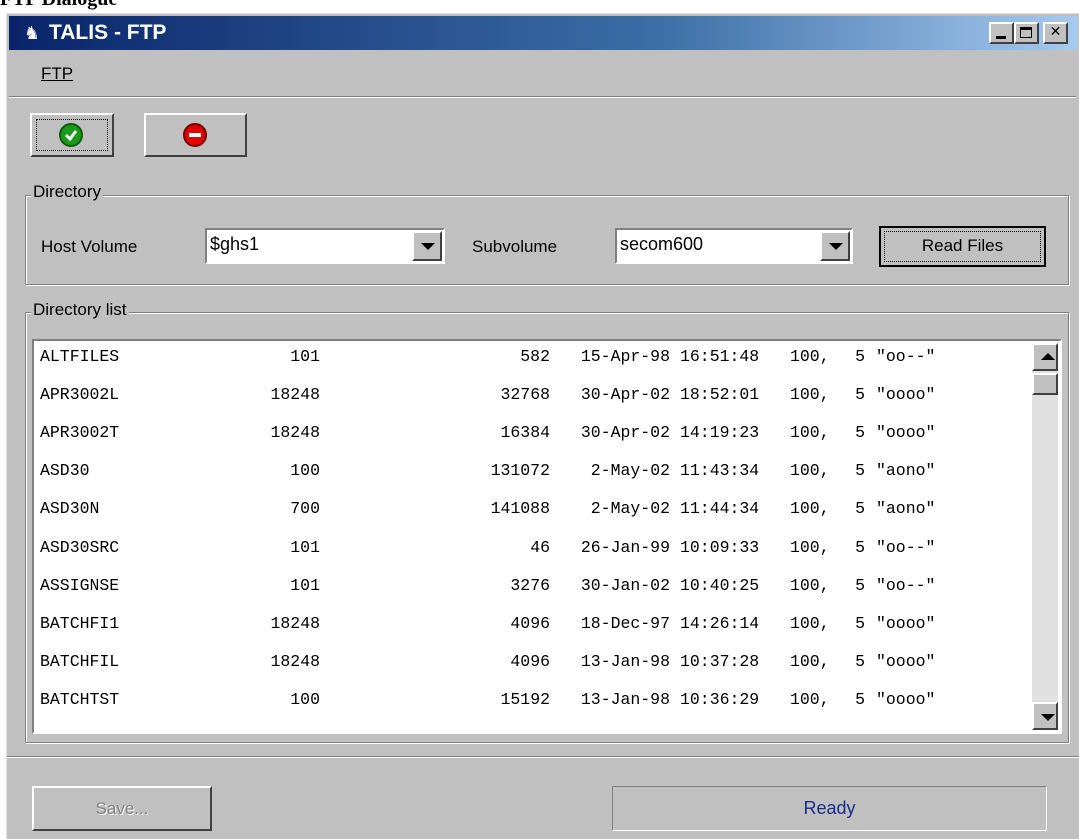 The height and width of the screenshot is (839, 1079). Describe the element at coordinates (906, 471) in the screenshot. I see `cell-perm: "aono"` at that location.